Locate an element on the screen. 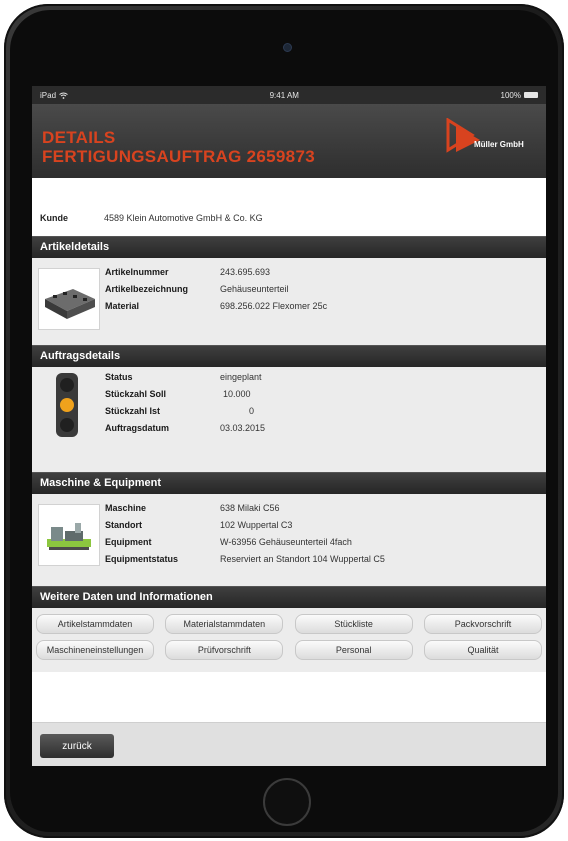 The image size is (568, 841). company-name: Müller GmbH is located at coordinates (499, 144).